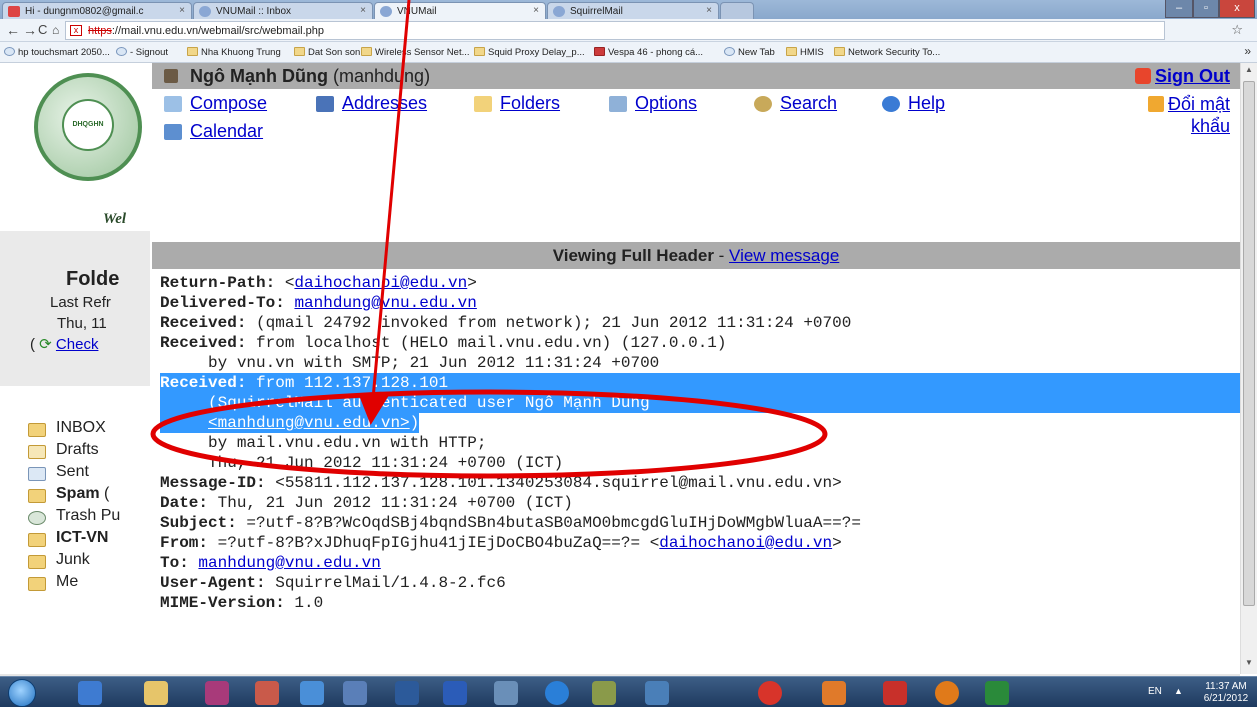 This screenshot has height=707, width=1257. What do you see at coordinates (557, 693) in the screenshot?
I see `internet-explorer-icon` at bounding box center [557, 693].